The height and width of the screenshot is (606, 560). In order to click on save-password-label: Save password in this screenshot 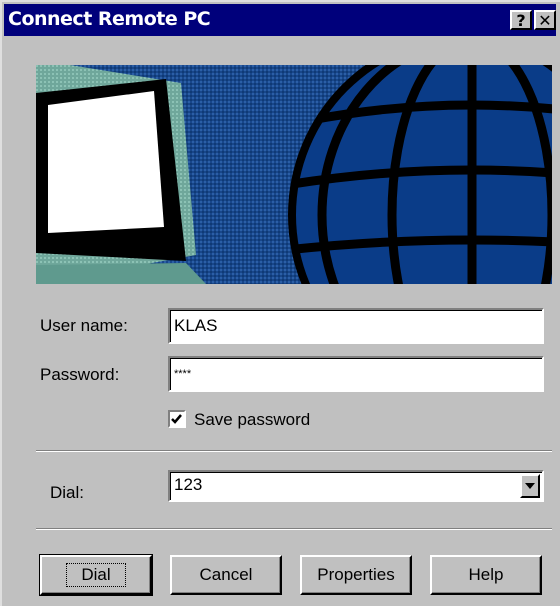, I will do `click(252, 420)`.